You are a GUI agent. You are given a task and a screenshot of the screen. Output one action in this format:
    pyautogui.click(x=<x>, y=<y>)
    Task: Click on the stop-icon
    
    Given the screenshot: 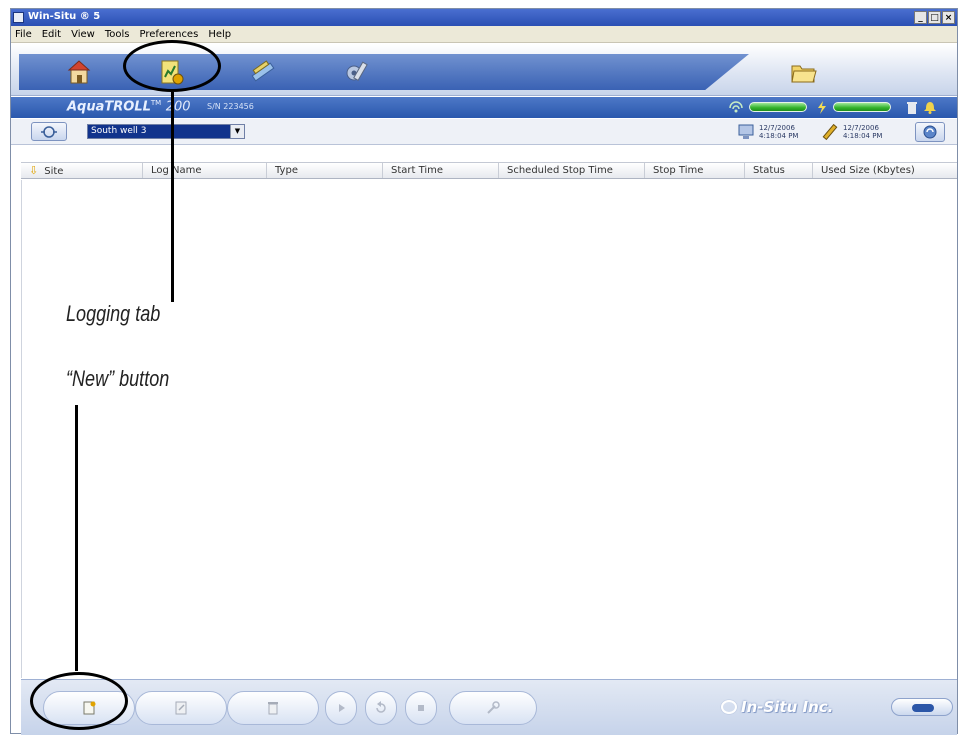 What is the action you would take?
    pyautogui.click(x=421, y=708)
    